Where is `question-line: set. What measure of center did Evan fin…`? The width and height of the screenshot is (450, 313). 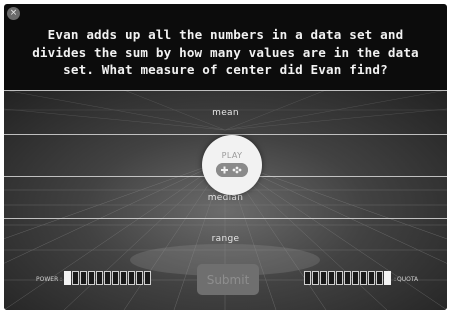
question-line: set. What measure of center did Evan fin… is located at coordinates (225, 69).